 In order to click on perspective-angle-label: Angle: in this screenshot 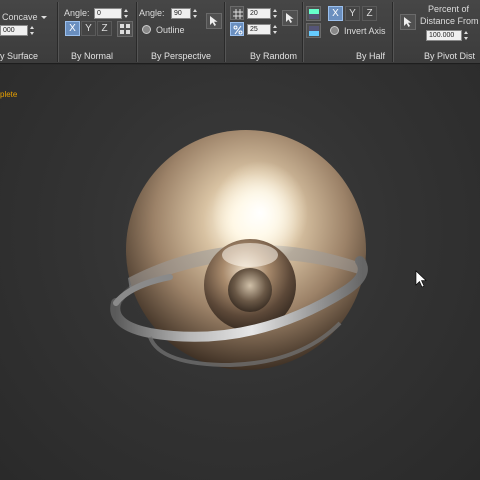, I will do `click(152, 13)`.